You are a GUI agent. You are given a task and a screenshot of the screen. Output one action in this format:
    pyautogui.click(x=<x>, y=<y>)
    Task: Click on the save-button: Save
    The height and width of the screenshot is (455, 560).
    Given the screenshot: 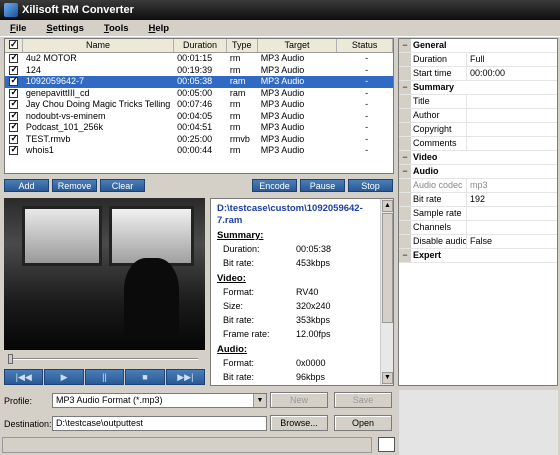 What is the action you would take?
    pyautogui.click(x=363, y=400)
    